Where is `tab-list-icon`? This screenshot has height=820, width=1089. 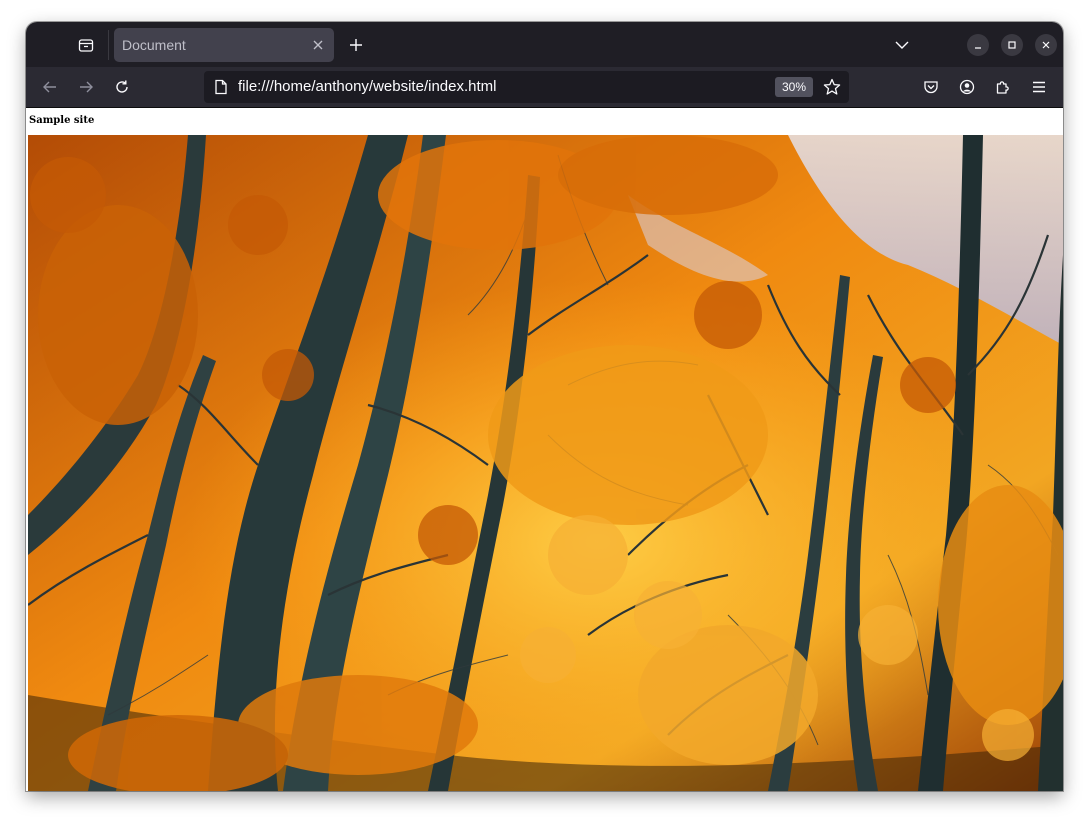
tab-list-icon is located at coordinates (86, 45).